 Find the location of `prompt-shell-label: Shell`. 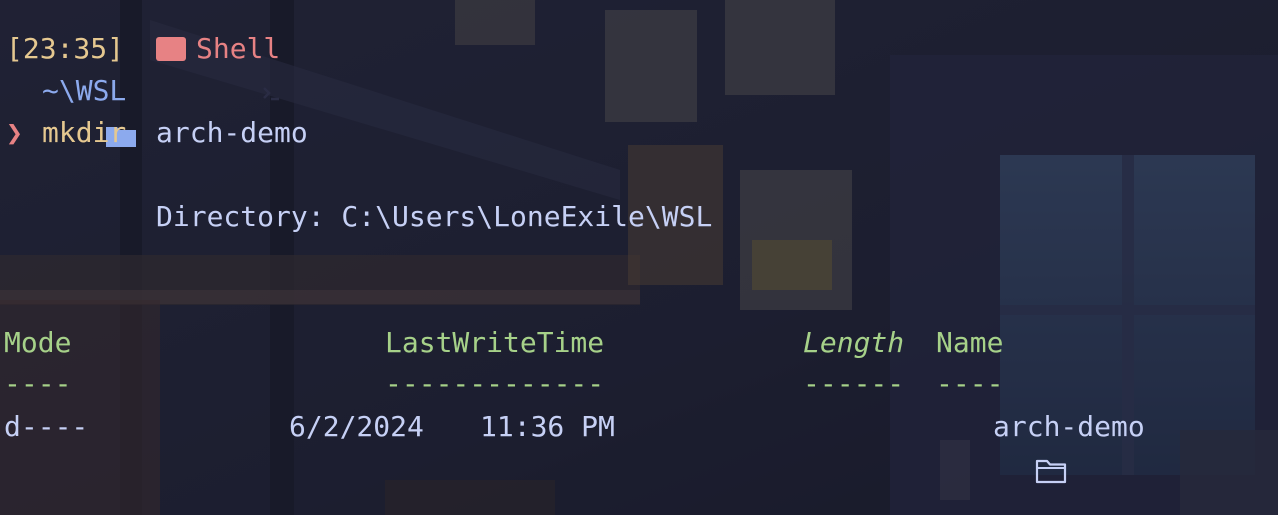

prompt-shell-label: Shell is located at coordinates (238, 48).